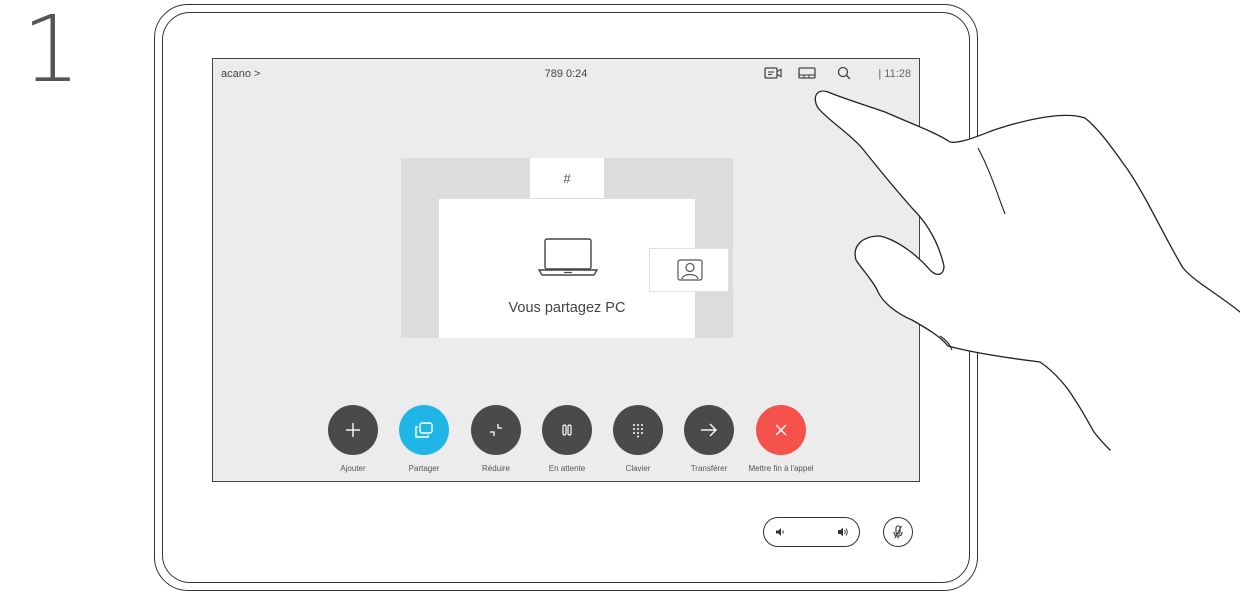 This screenshot has height=593, width=1240. What do you see at coordinates (51, 51) in the screenshot?
I see `step-number: 1` at bounding box center [51, 51].